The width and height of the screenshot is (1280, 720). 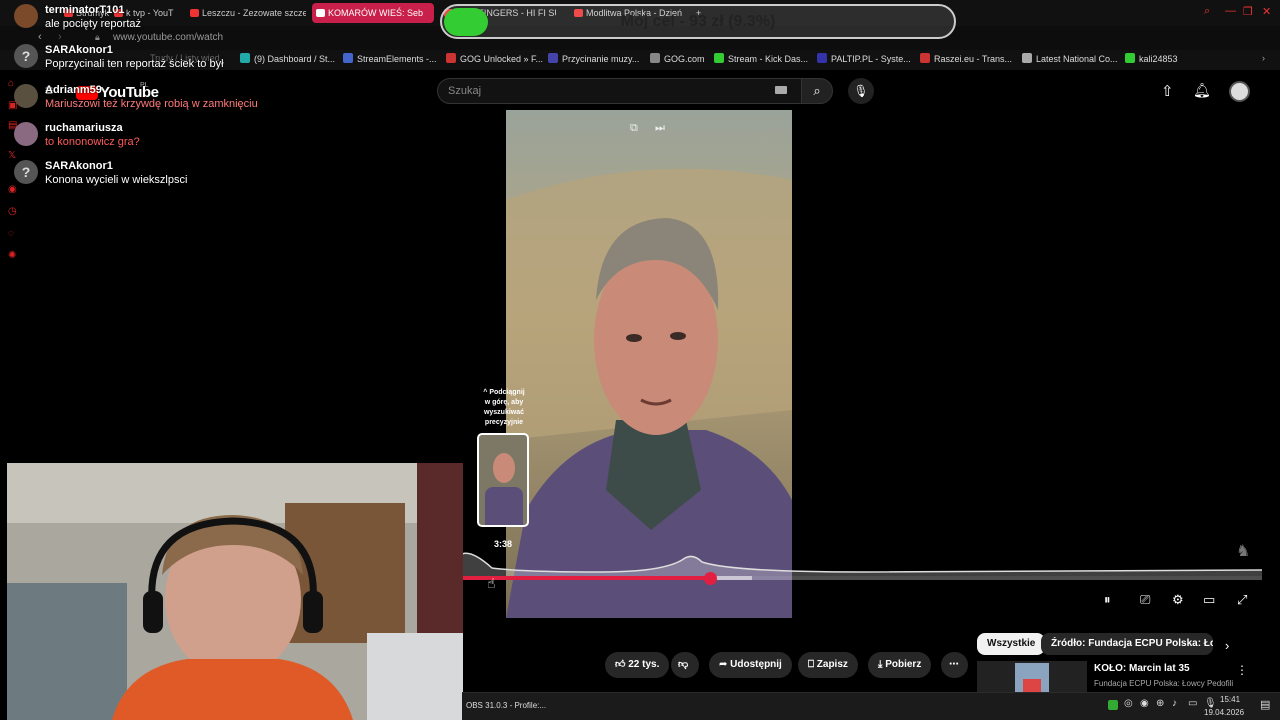 What do you see at coordinates (73, 90) in the screenshot?
I see `chat-username: Adrianm59` at bounding box center [73, 90].